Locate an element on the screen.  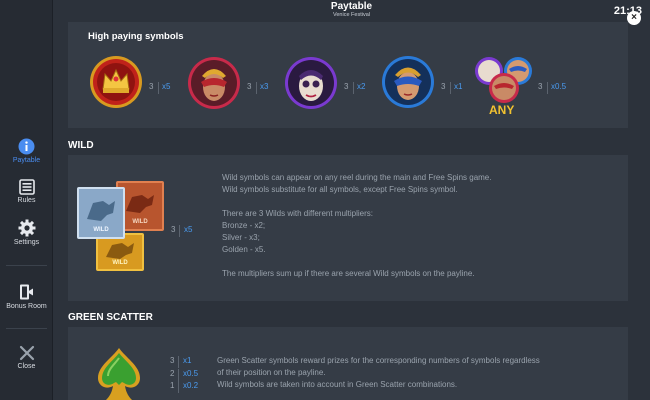
sidebar-item-label: Close is located at coordinates (26, 366).